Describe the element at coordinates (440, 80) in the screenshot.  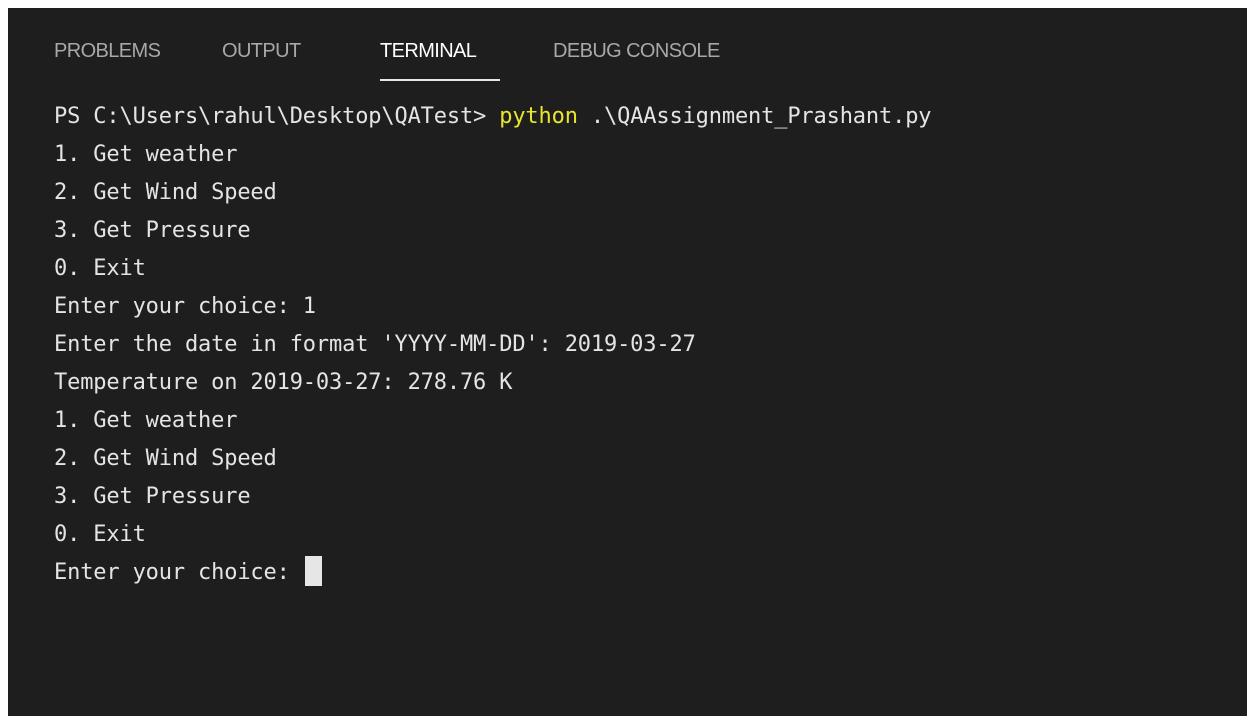
I see `active-tab-indicator` at that location.